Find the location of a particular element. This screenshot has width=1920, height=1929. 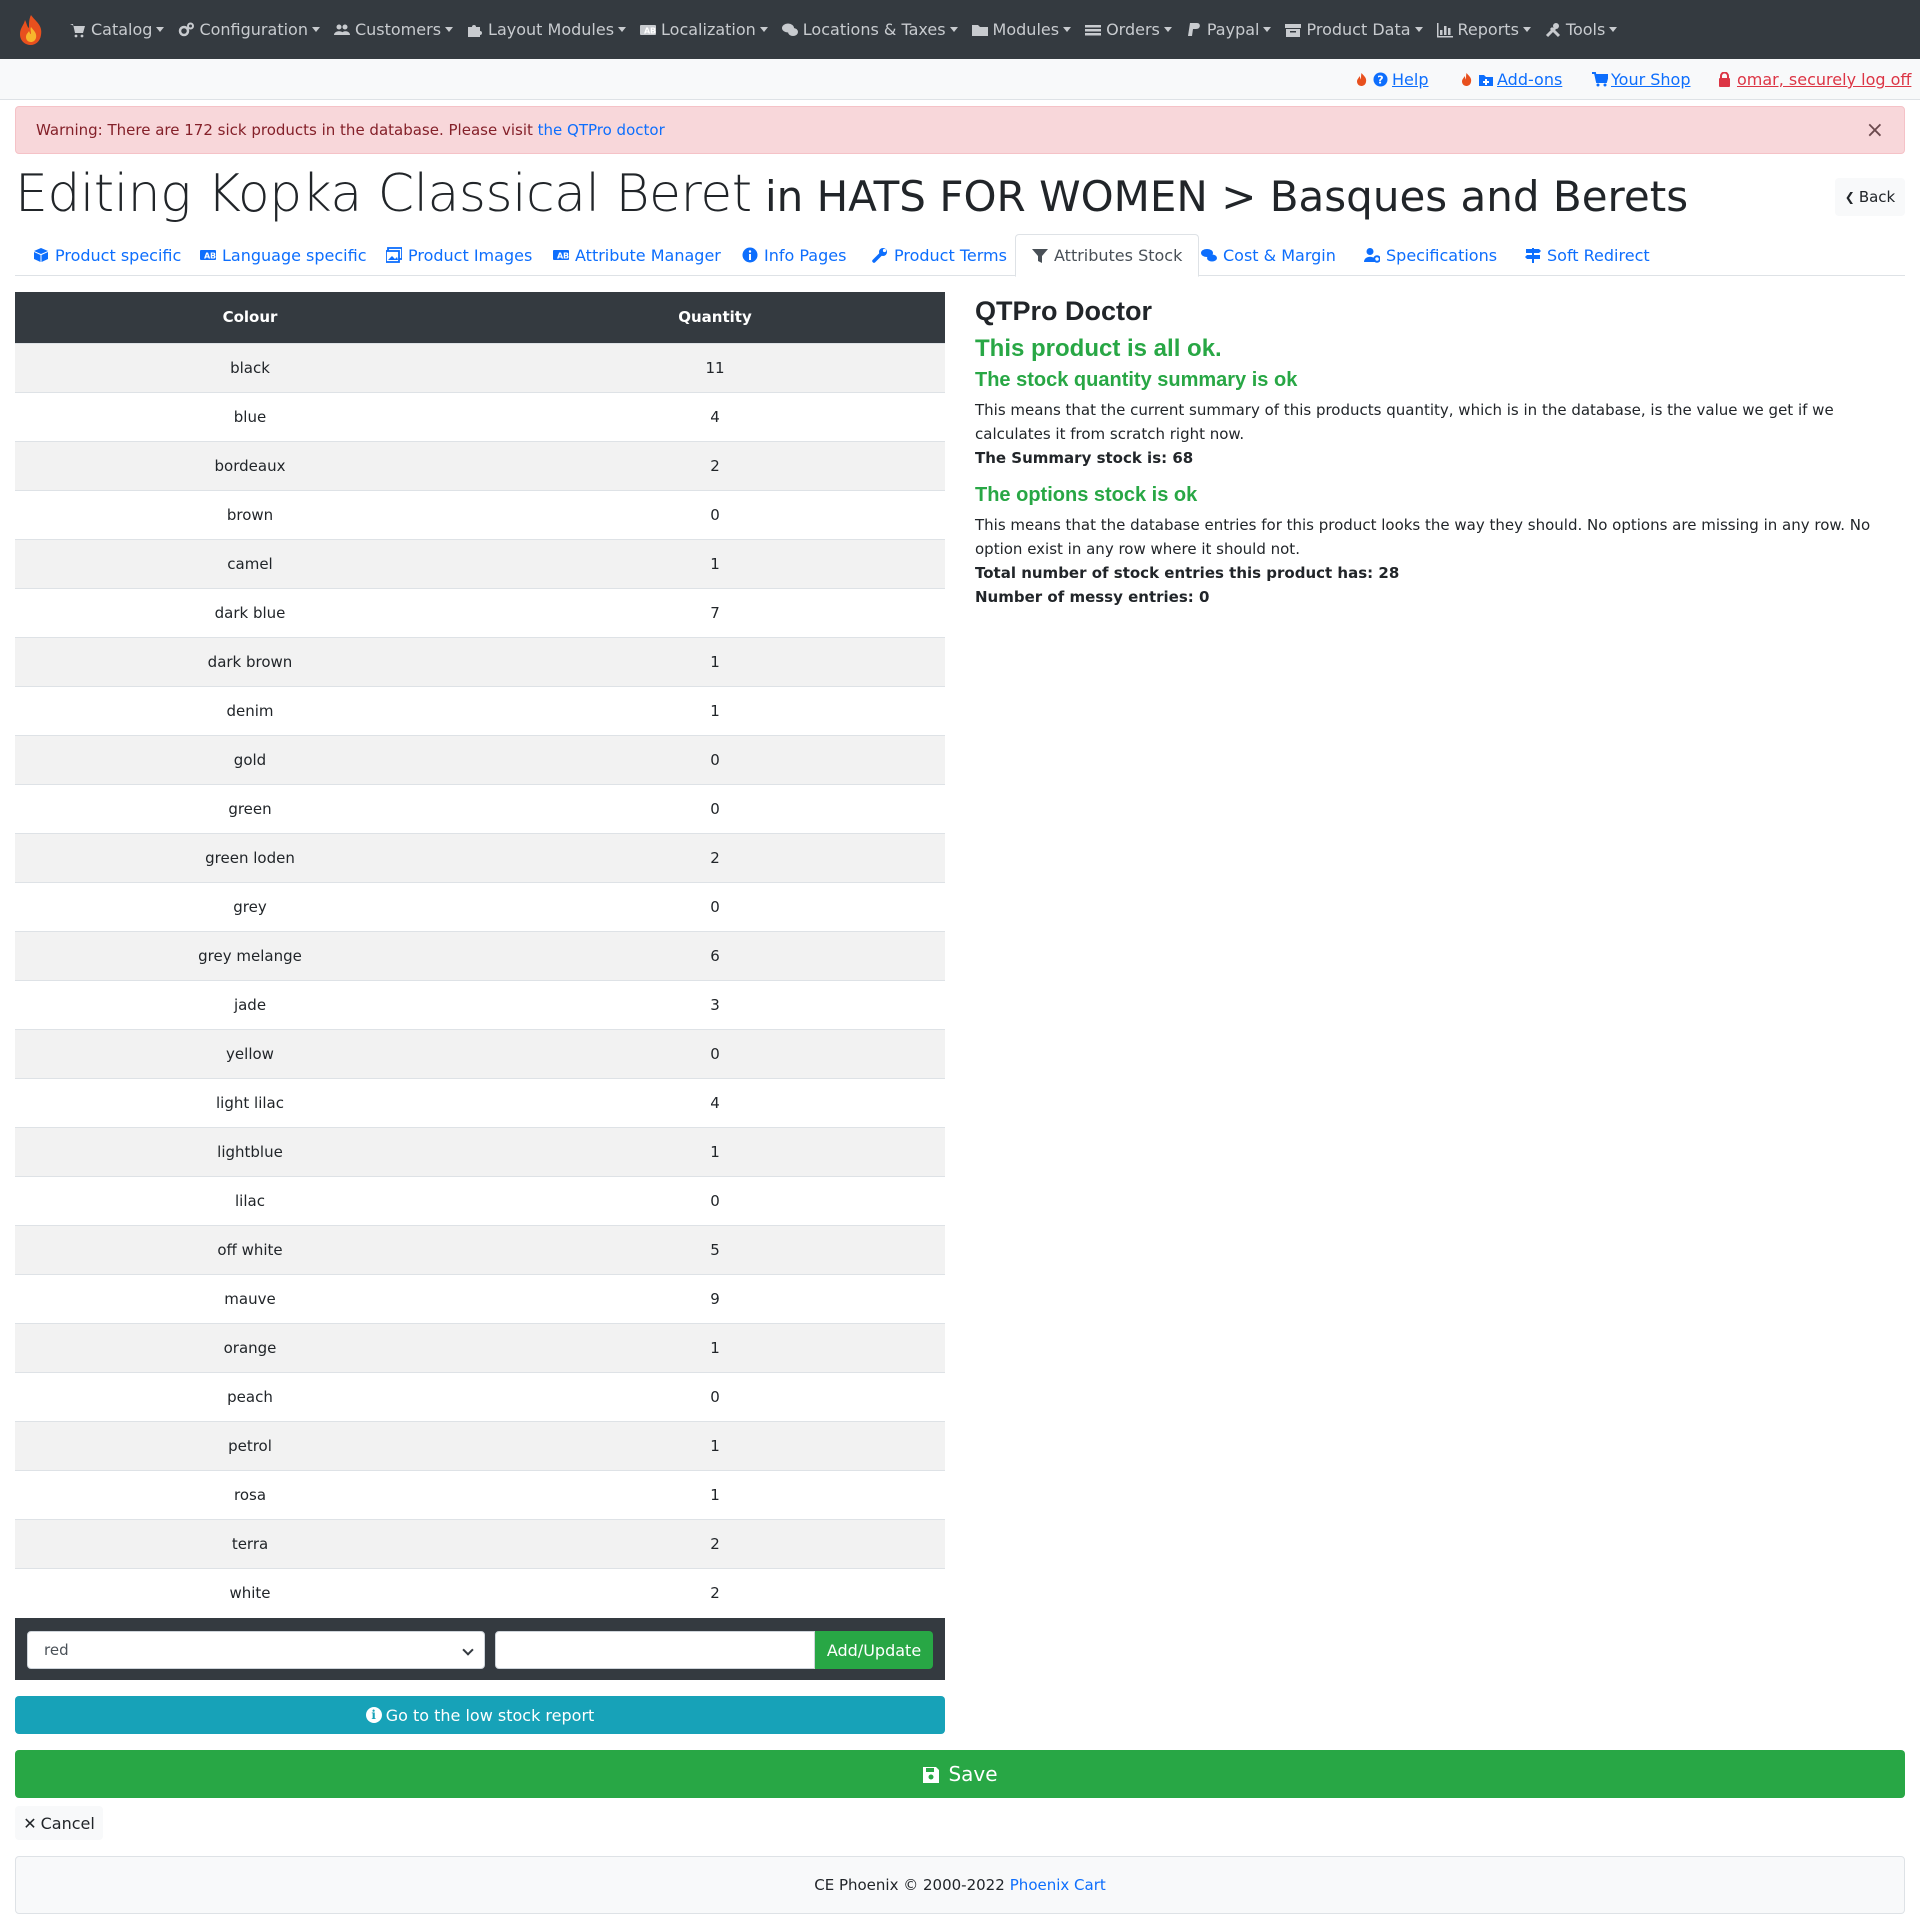

colour-select-value: red is located at coordinates (56, 1650).